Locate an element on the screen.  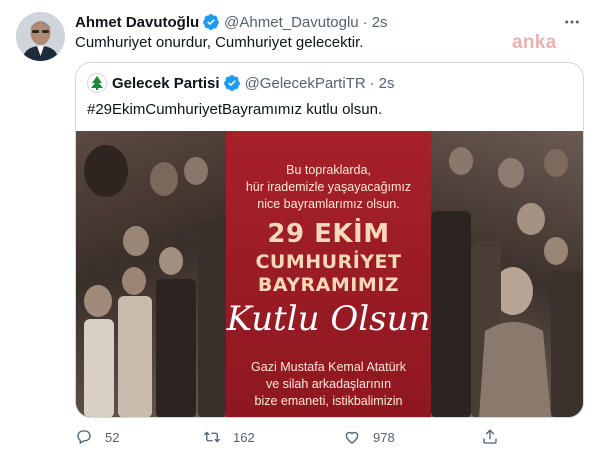
reply-count: 52 is located at coordinates (112, 437).